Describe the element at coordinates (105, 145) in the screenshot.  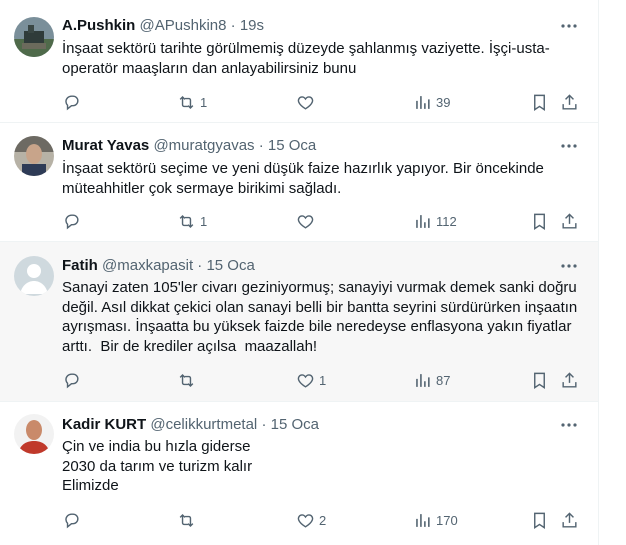
I see `author-name: Murat Yavas` at that location.